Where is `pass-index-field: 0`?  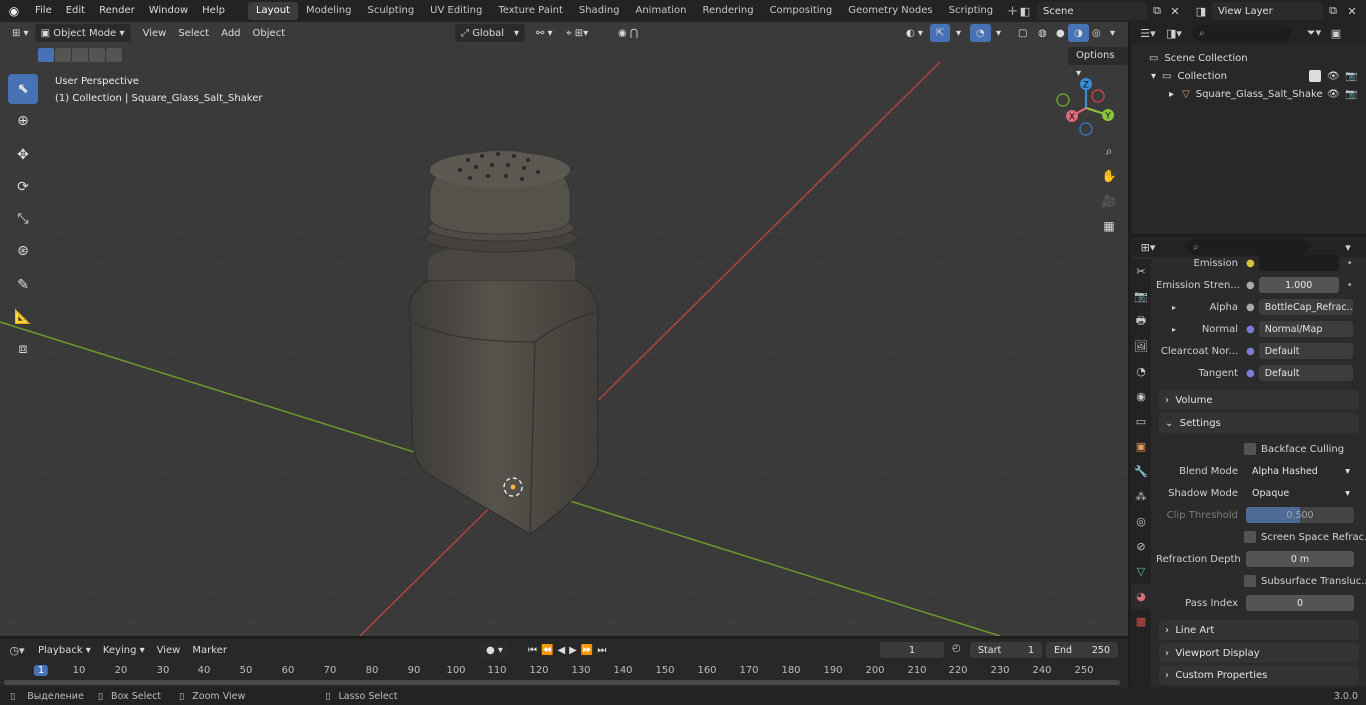 pass-index-field: 0 is located at coordinates (1300, 603).